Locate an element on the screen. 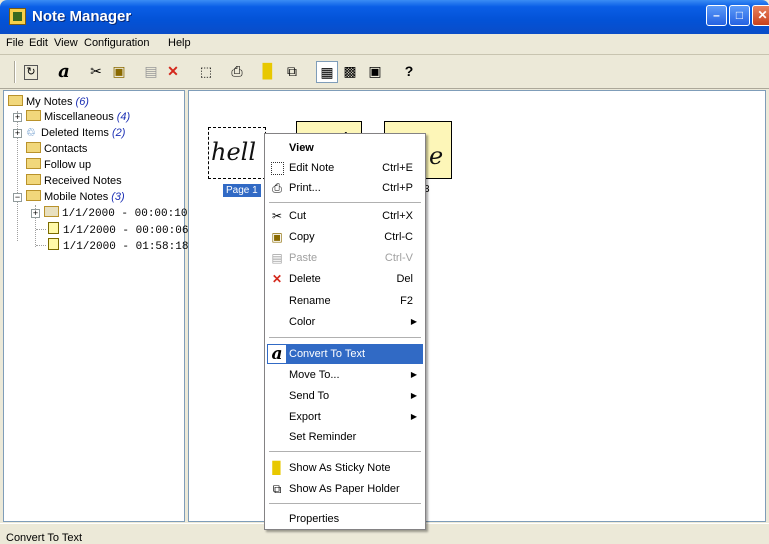 This screenshot has width=769, height=544. menu-show-as-paper-holder: ⧉ Show As Paper Holder is located at coordinates (345, 489).